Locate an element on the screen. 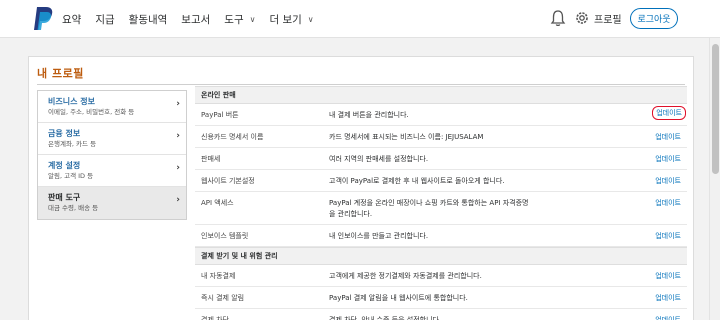 The image size is (720, 320). sidebar-item-title: 비즈니스 정보 is located at coordinates (71, 101).